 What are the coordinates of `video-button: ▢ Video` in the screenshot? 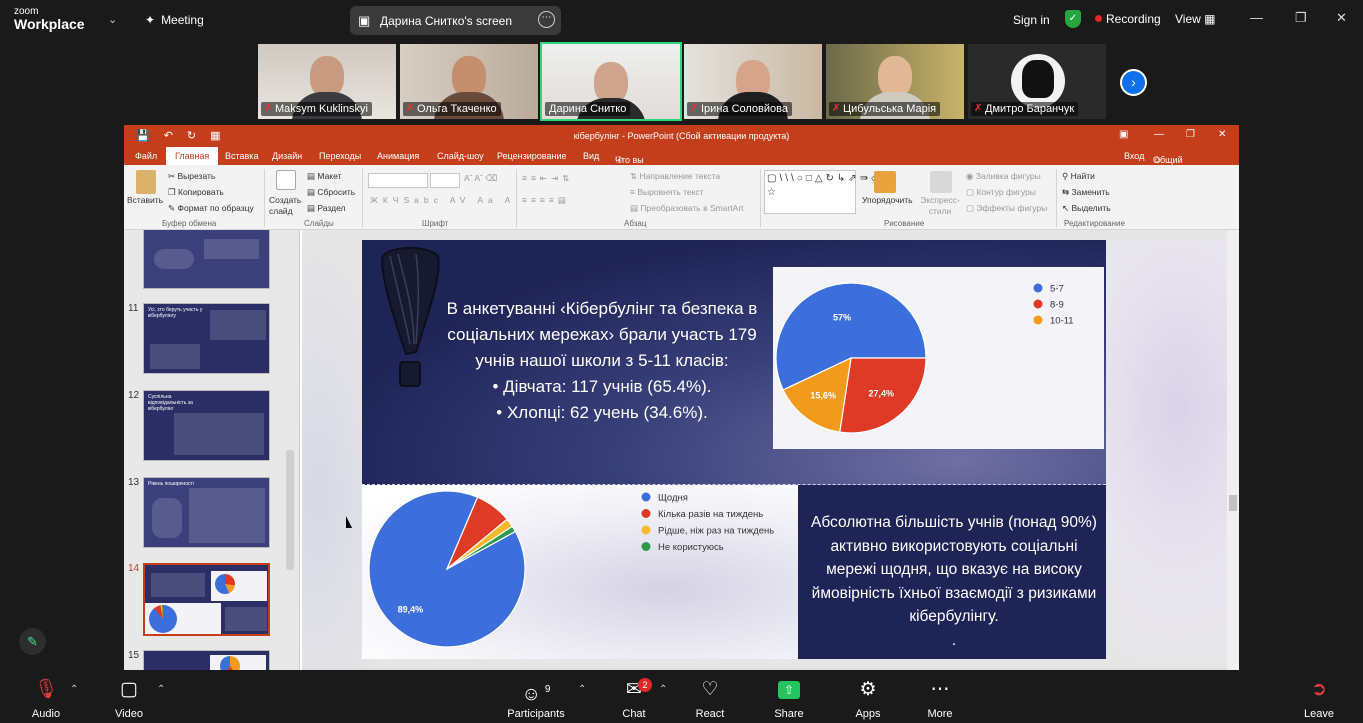 It's located at (129, 699).